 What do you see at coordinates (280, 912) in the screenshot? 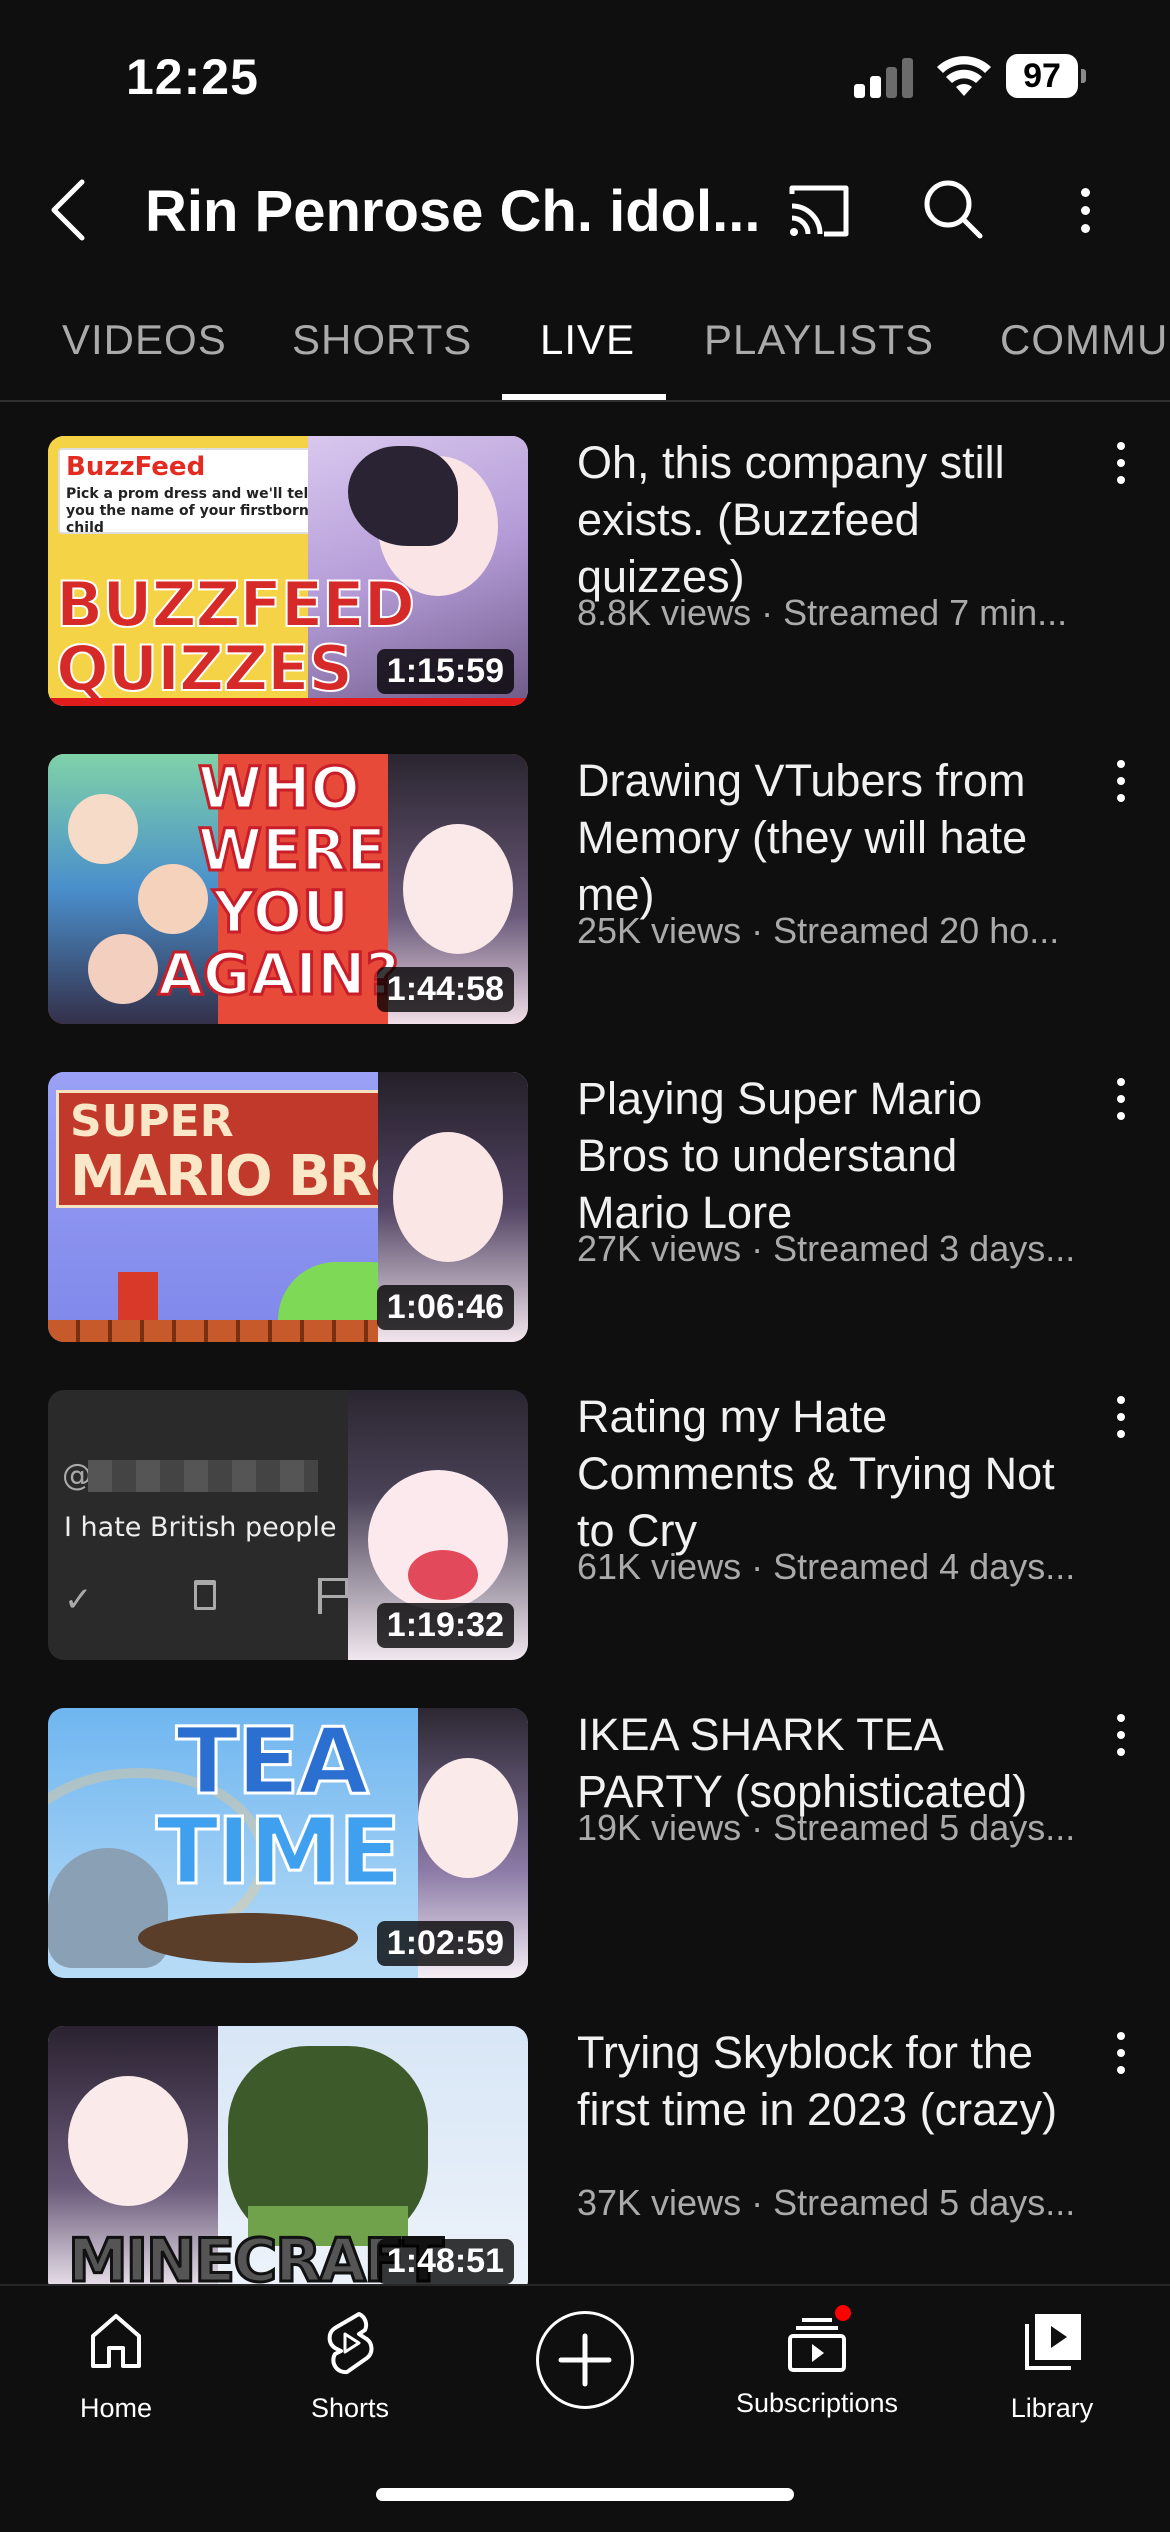
I see `thumb-headline-3: YOU` at bounding box center [280, 912].